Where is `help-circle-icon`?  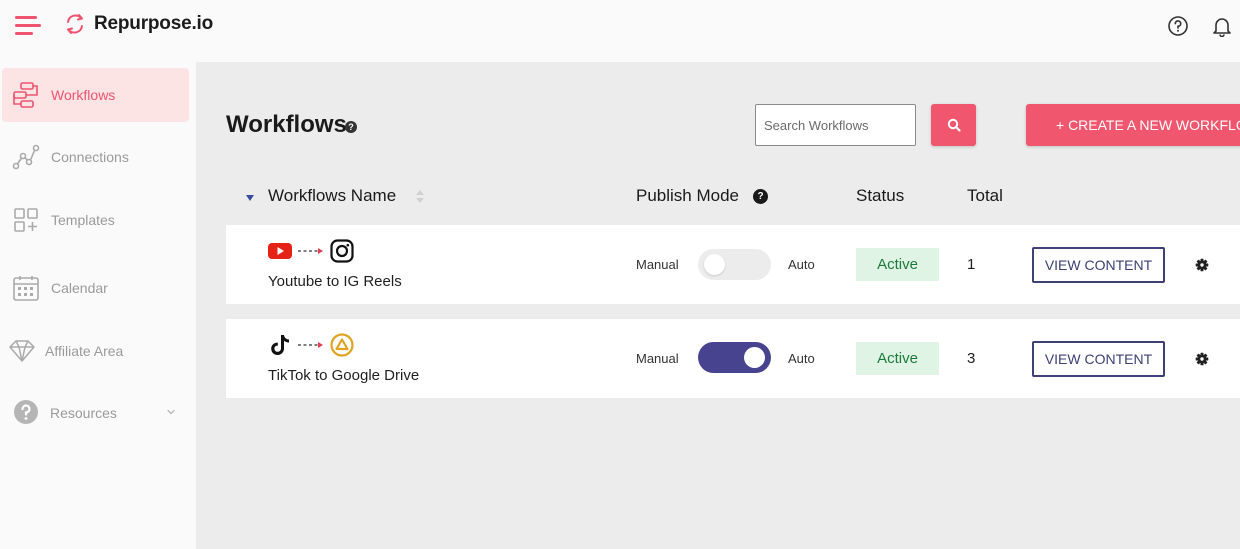
help-circle-icon is located at coordinates (26, 412).